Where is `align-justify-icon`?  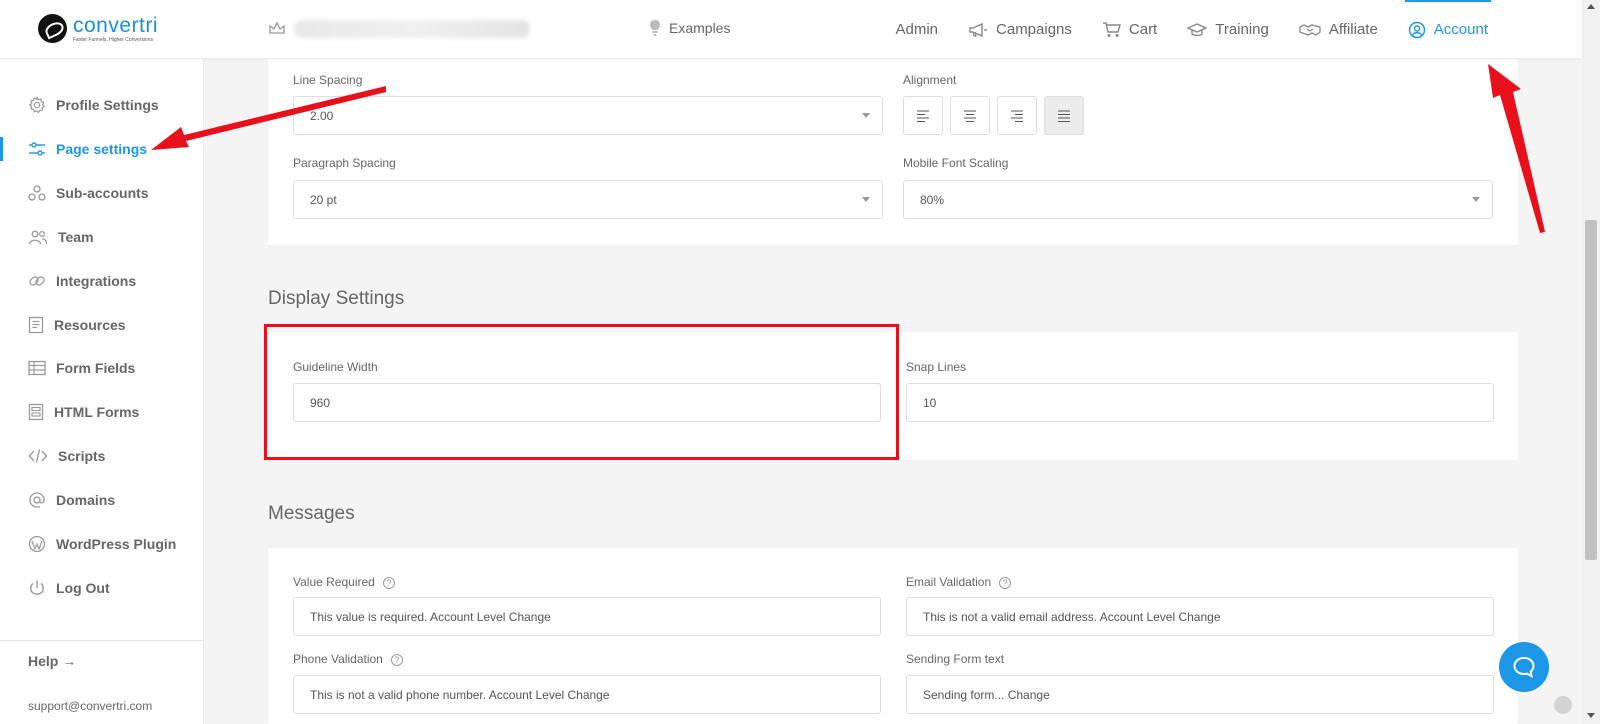 align-justify-icon is located at coordinates (1064, 116).